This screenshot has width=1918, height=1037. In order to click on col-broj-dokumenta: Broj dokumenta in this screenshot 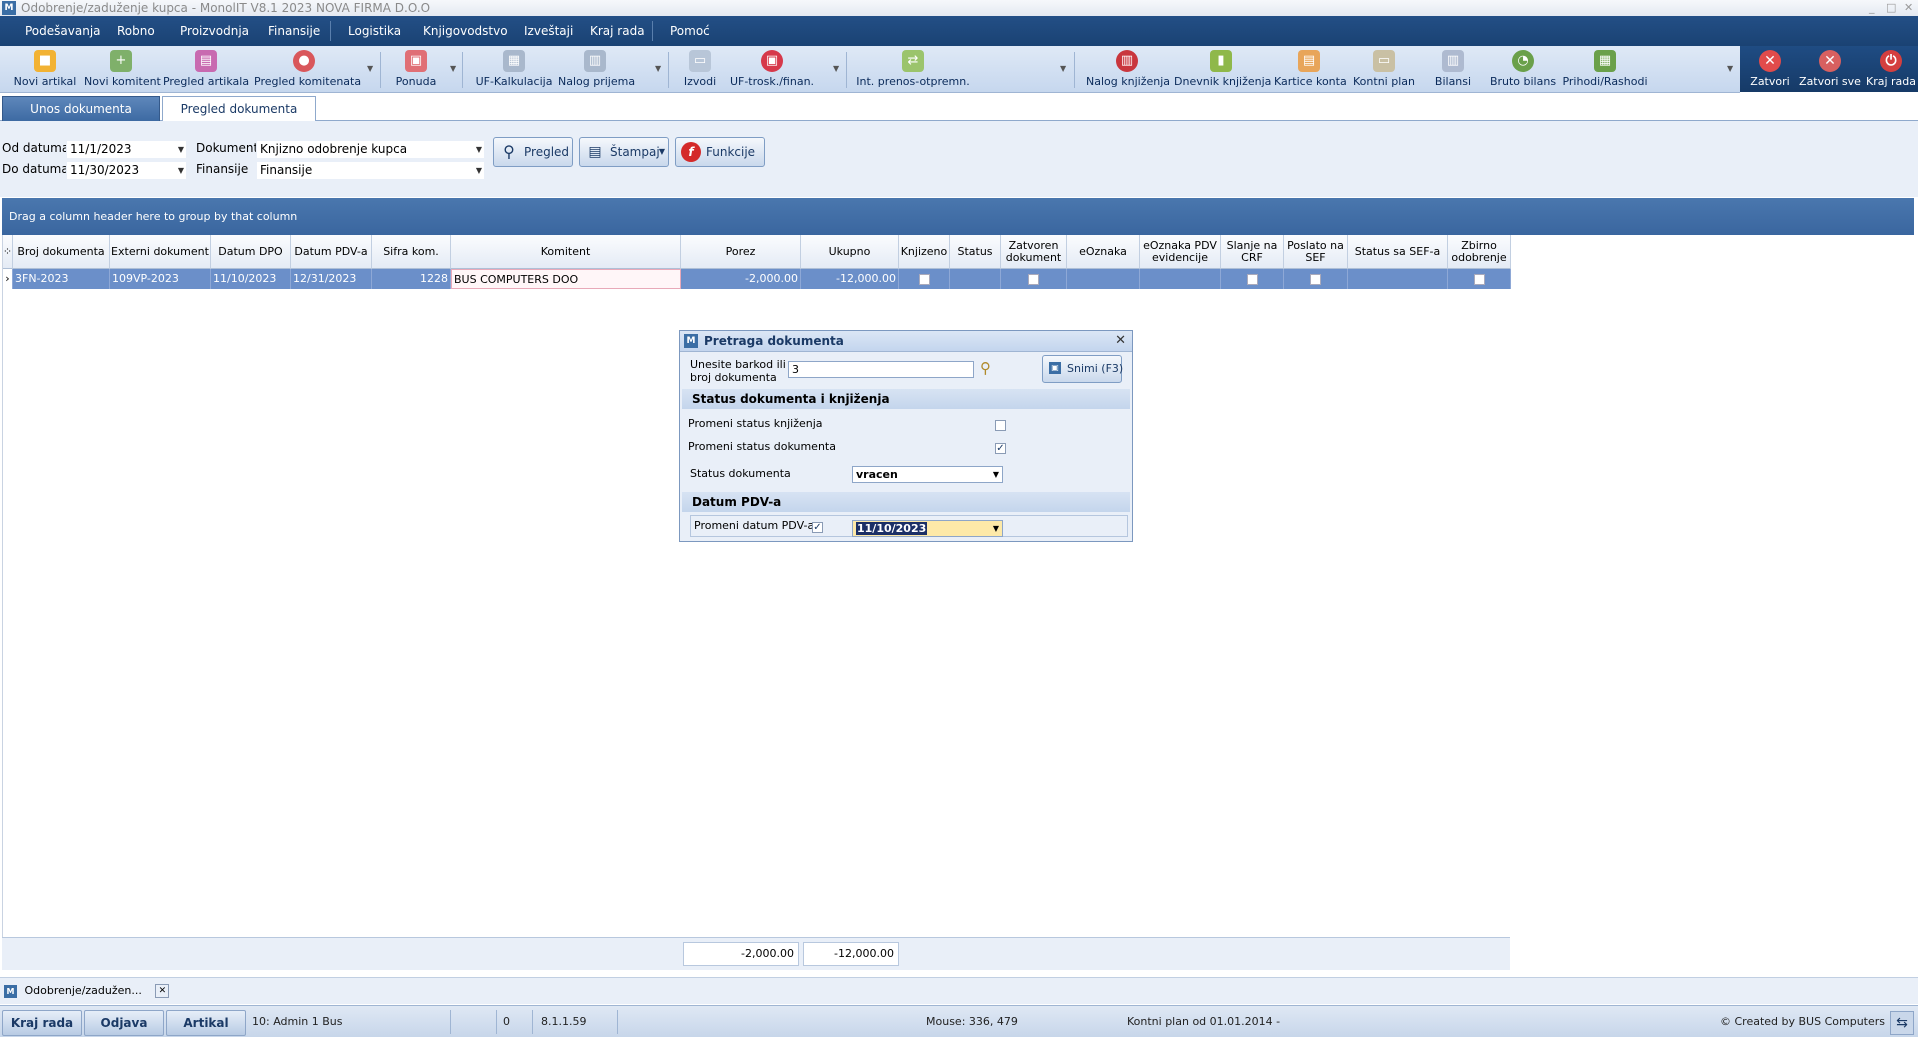, I will do `click(61, 252)`.